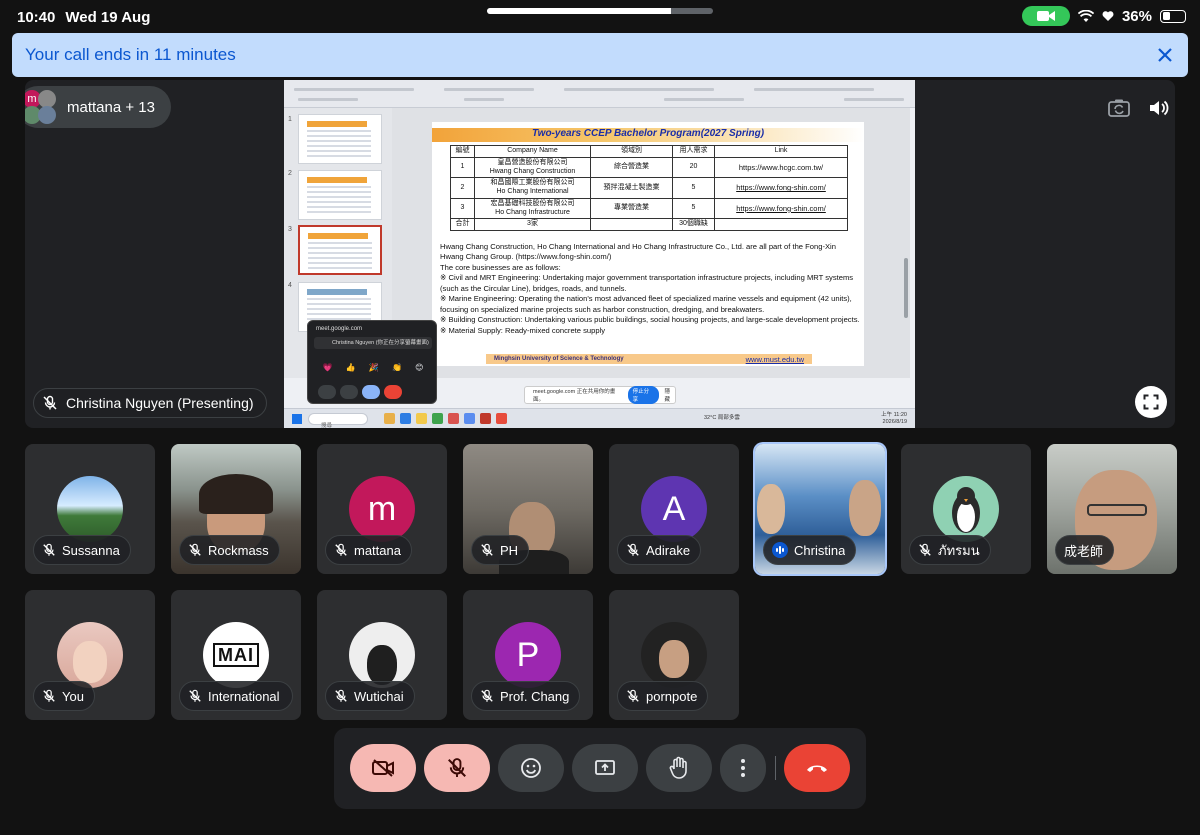  I want to click on table-cell: 和昌國際工業股份有限公司 Ho Chang International, so click(532, 188).